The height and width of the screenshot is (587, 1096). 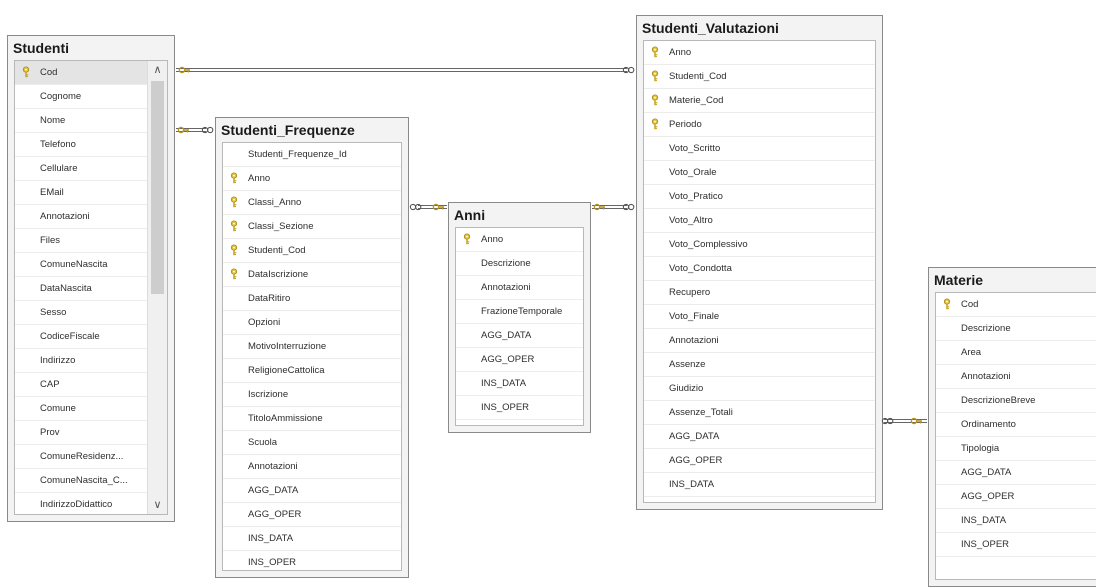 What do you see at coordinates (405, 70) in the screenshot?
I see `relationship-studenti-valutazioni` at bounding box center [405, 70].